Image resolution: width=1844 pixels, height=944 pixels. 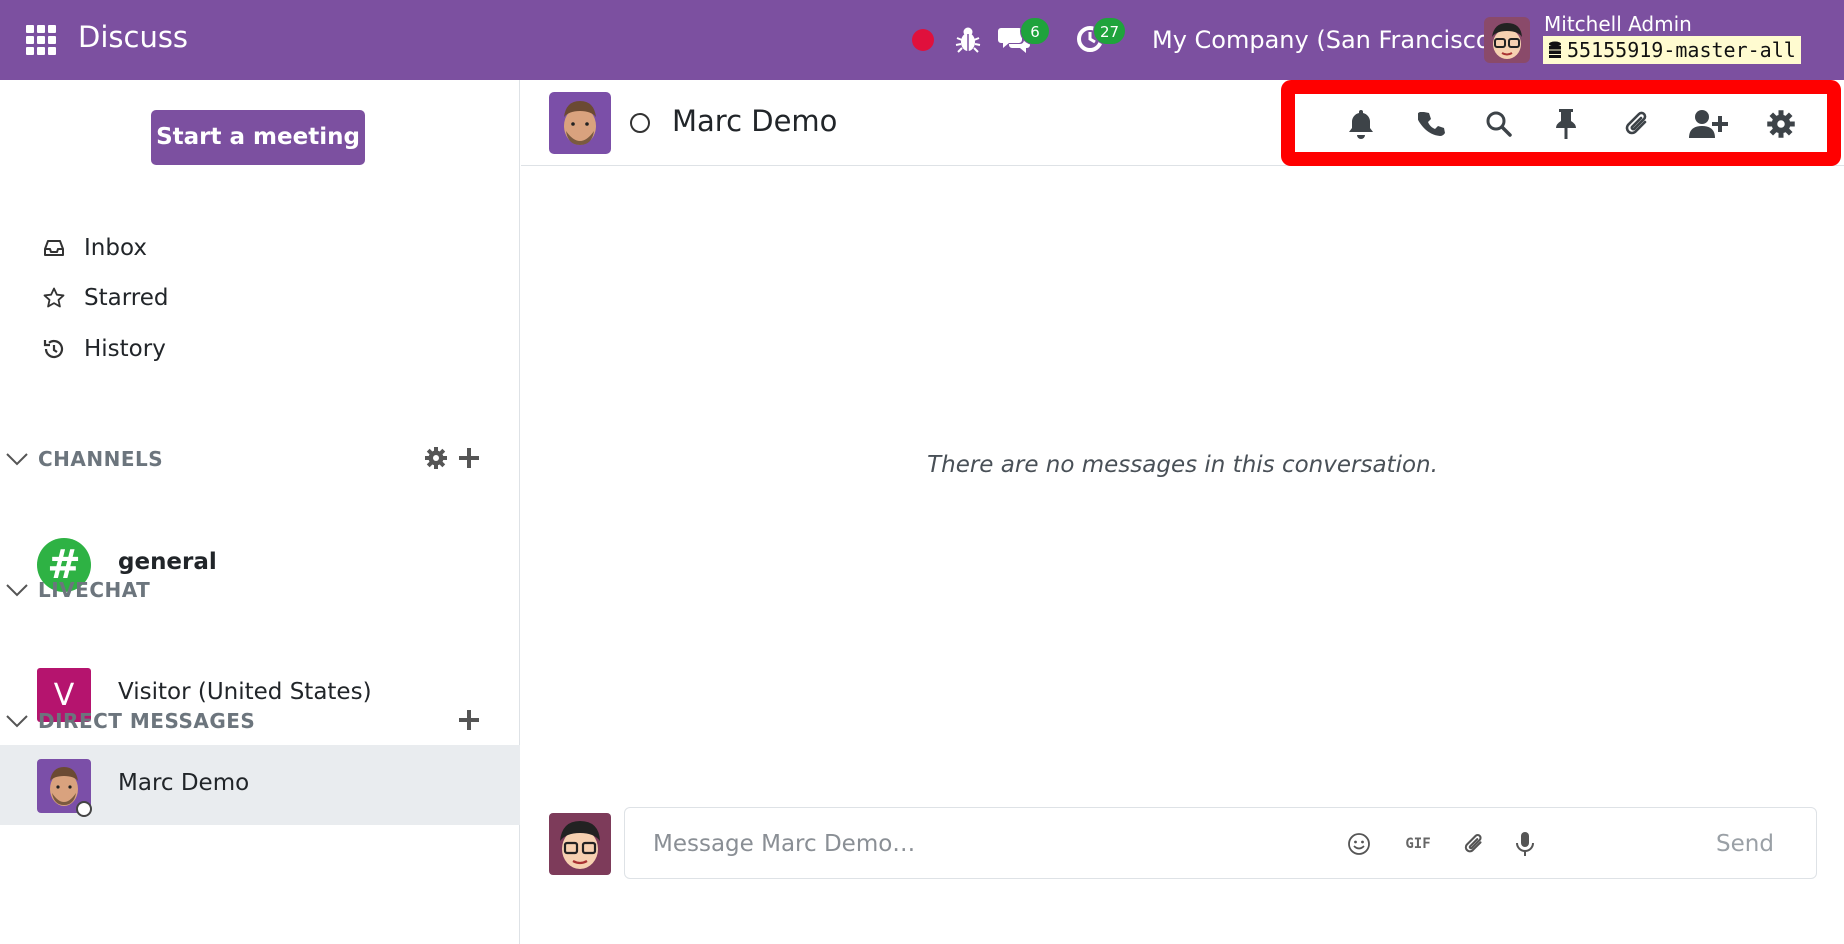 I want to click on company-switcher: My Company (San Francisco), so click(x=1326, y=40).